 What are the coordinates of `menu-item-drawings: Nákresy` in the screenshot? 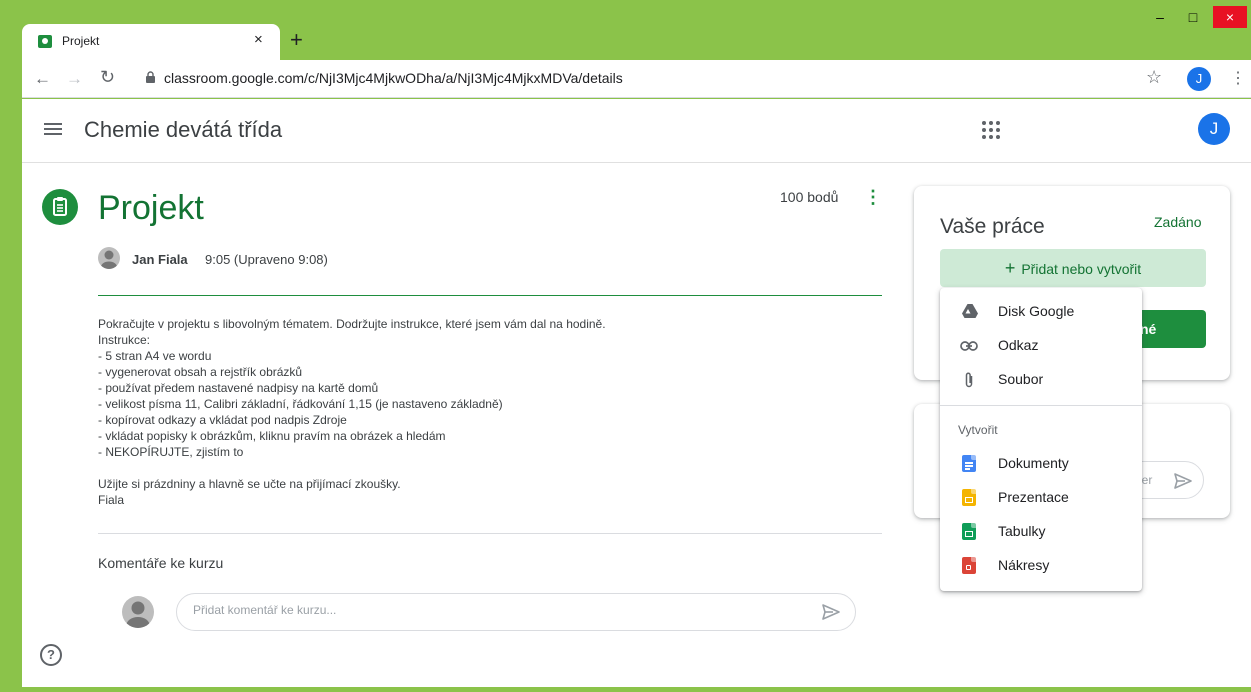 It's located at (1041, 565).